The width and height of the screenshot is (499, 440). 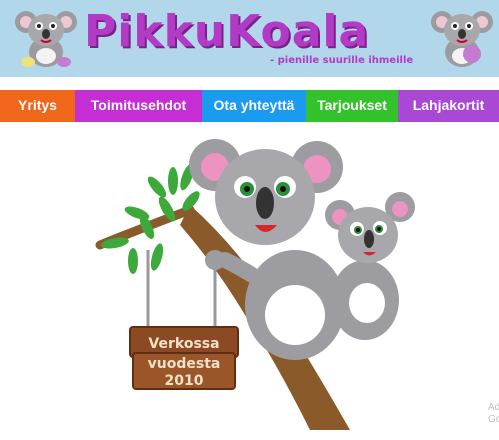 What do you see at coordinates (46, 39) in the screenshot?
I see `koala-logo-left-icon` at bounding box center [46, 39].